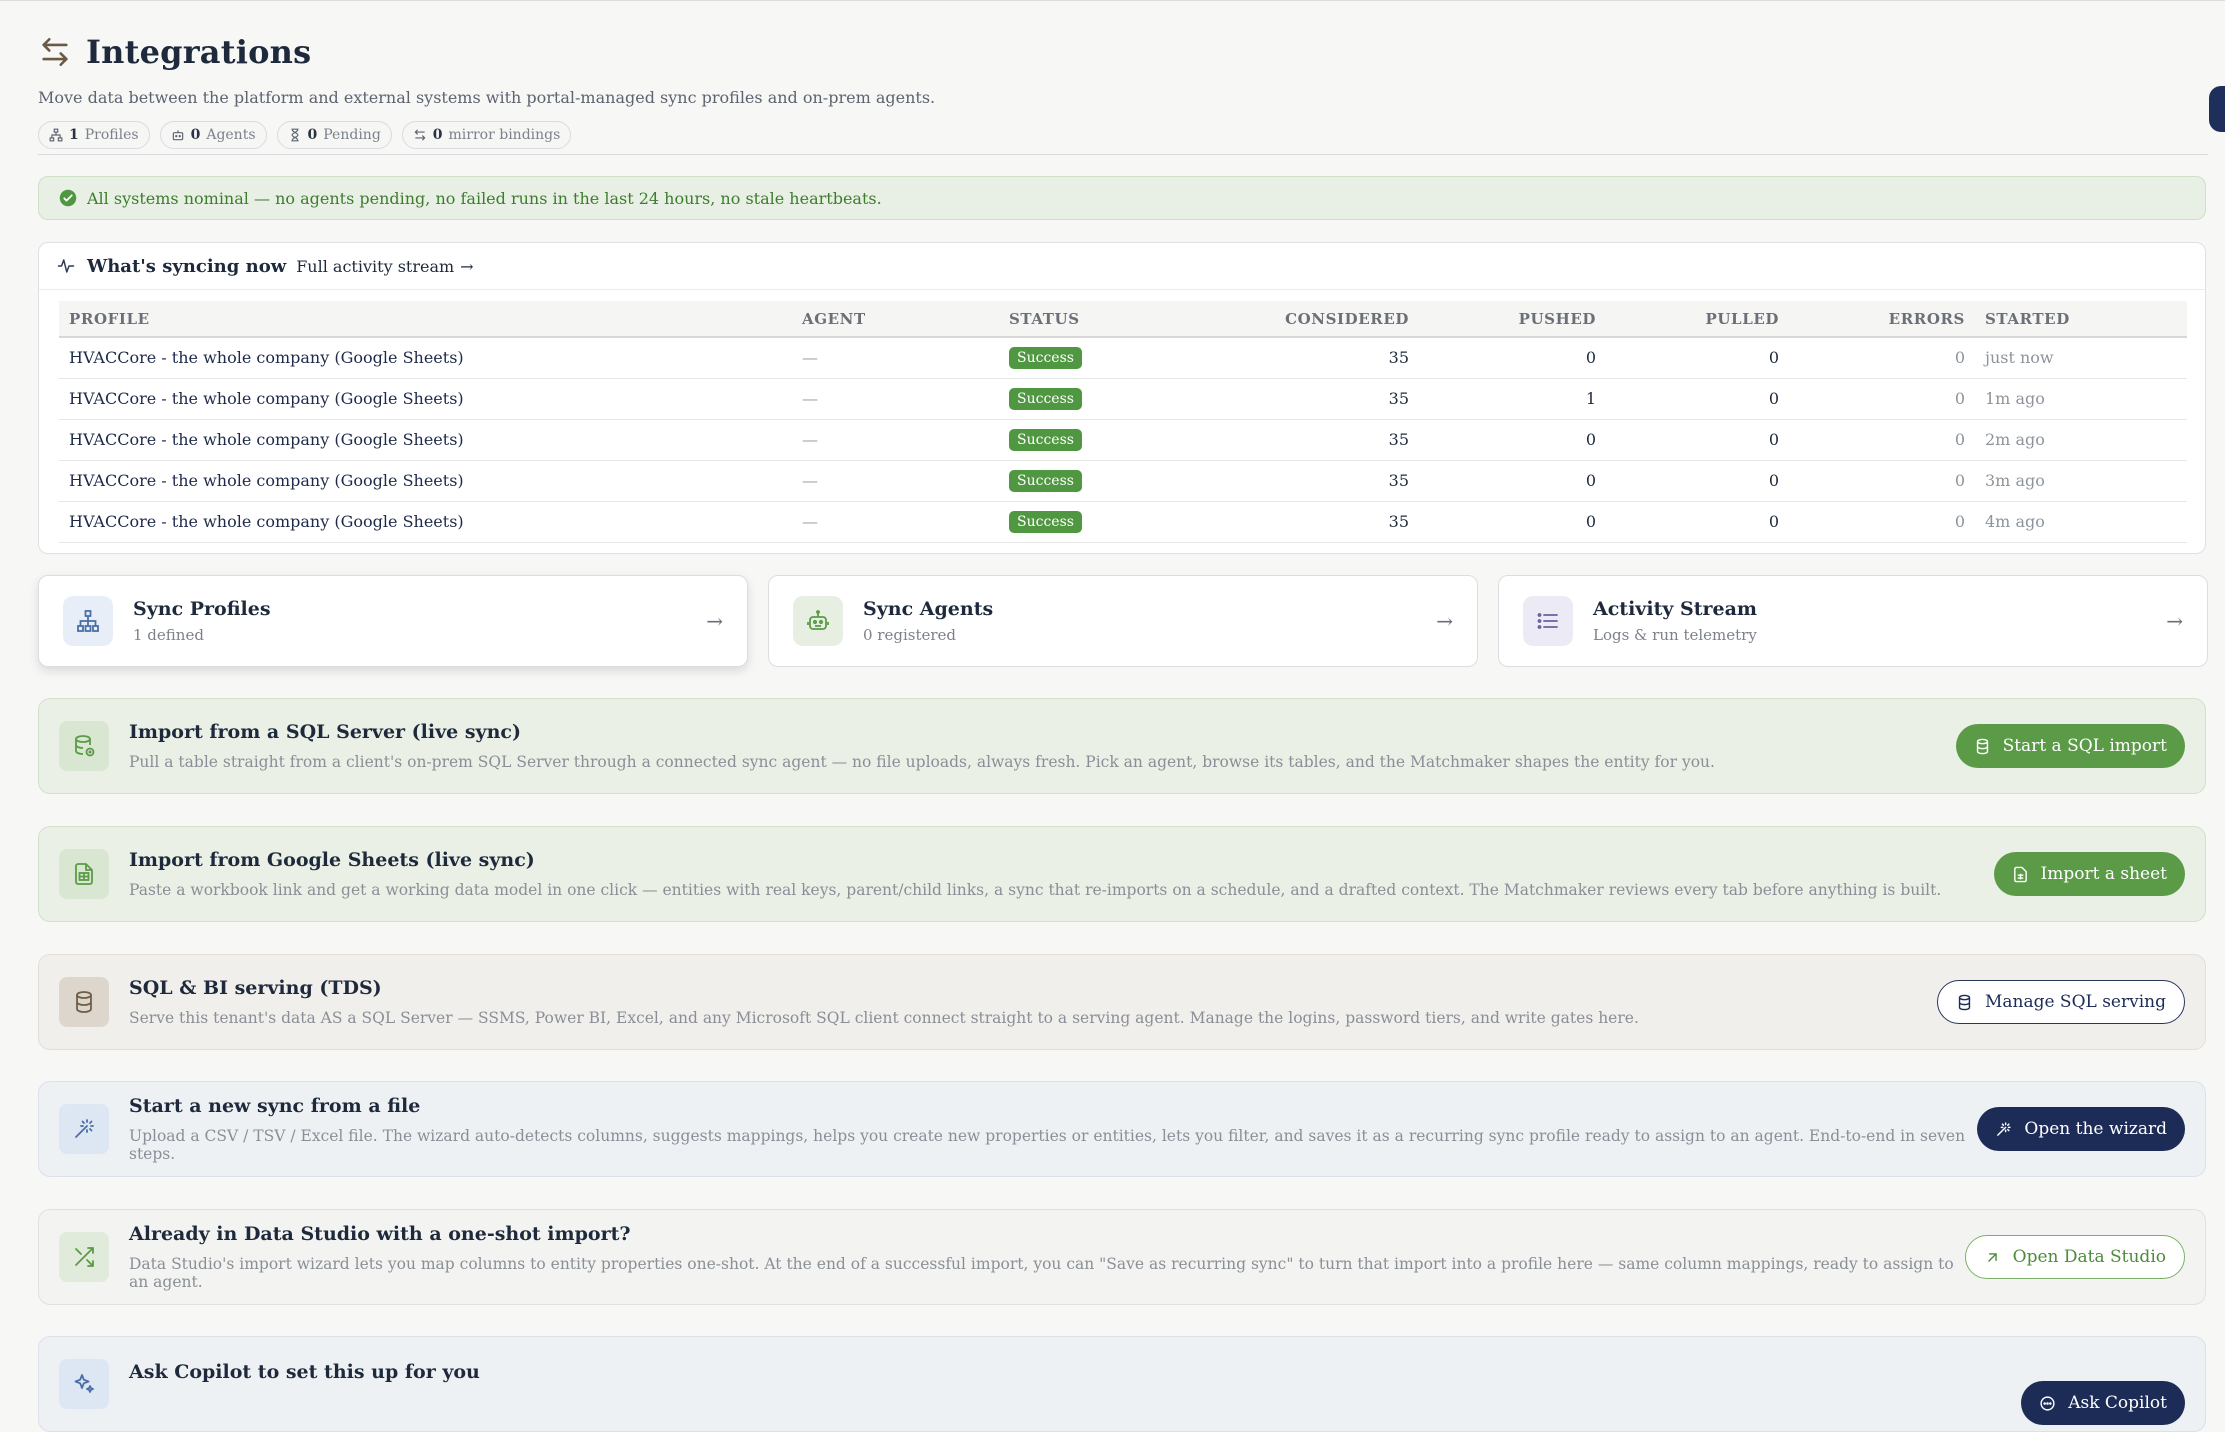 This screenshot has height=1432, width=2225. I want to click on started-cell: 3m ago, so click(2015, 480).